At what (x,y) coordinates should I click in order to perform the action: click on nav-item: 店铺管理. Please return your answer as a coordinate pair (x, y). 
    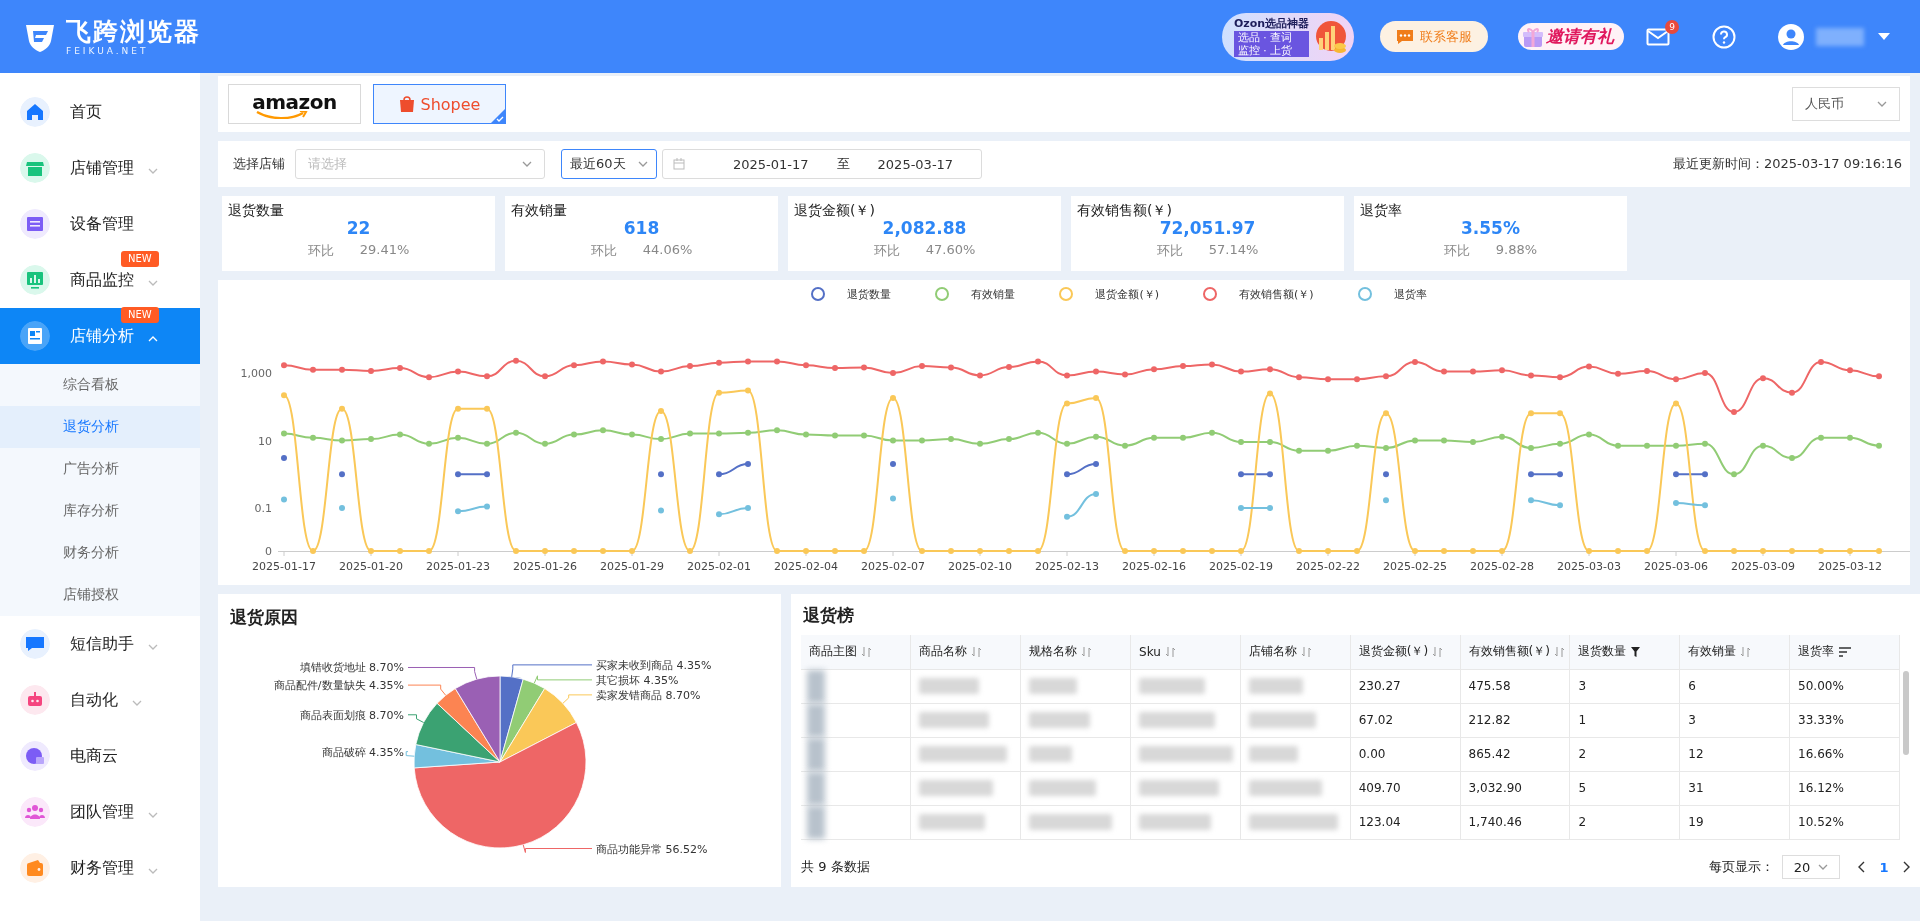
    Looking at the image, I should click on (100, 168).